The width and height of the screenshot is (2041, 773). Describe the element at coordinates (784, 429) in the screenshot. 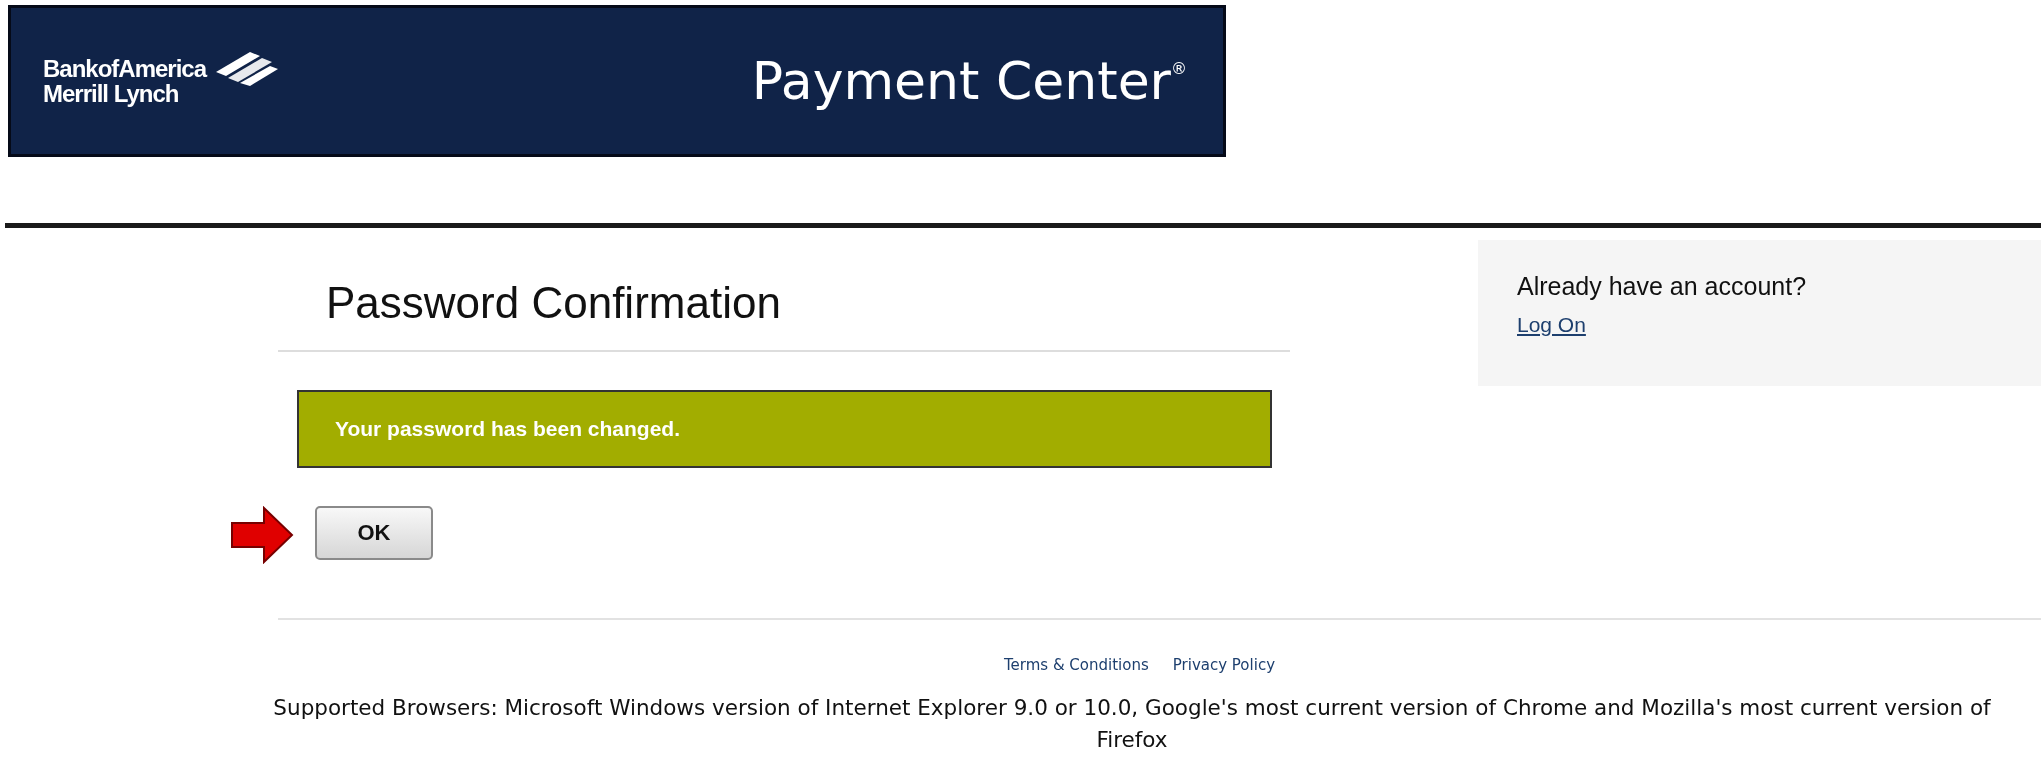

I see `success-message: Your password has been changed.` at that location.